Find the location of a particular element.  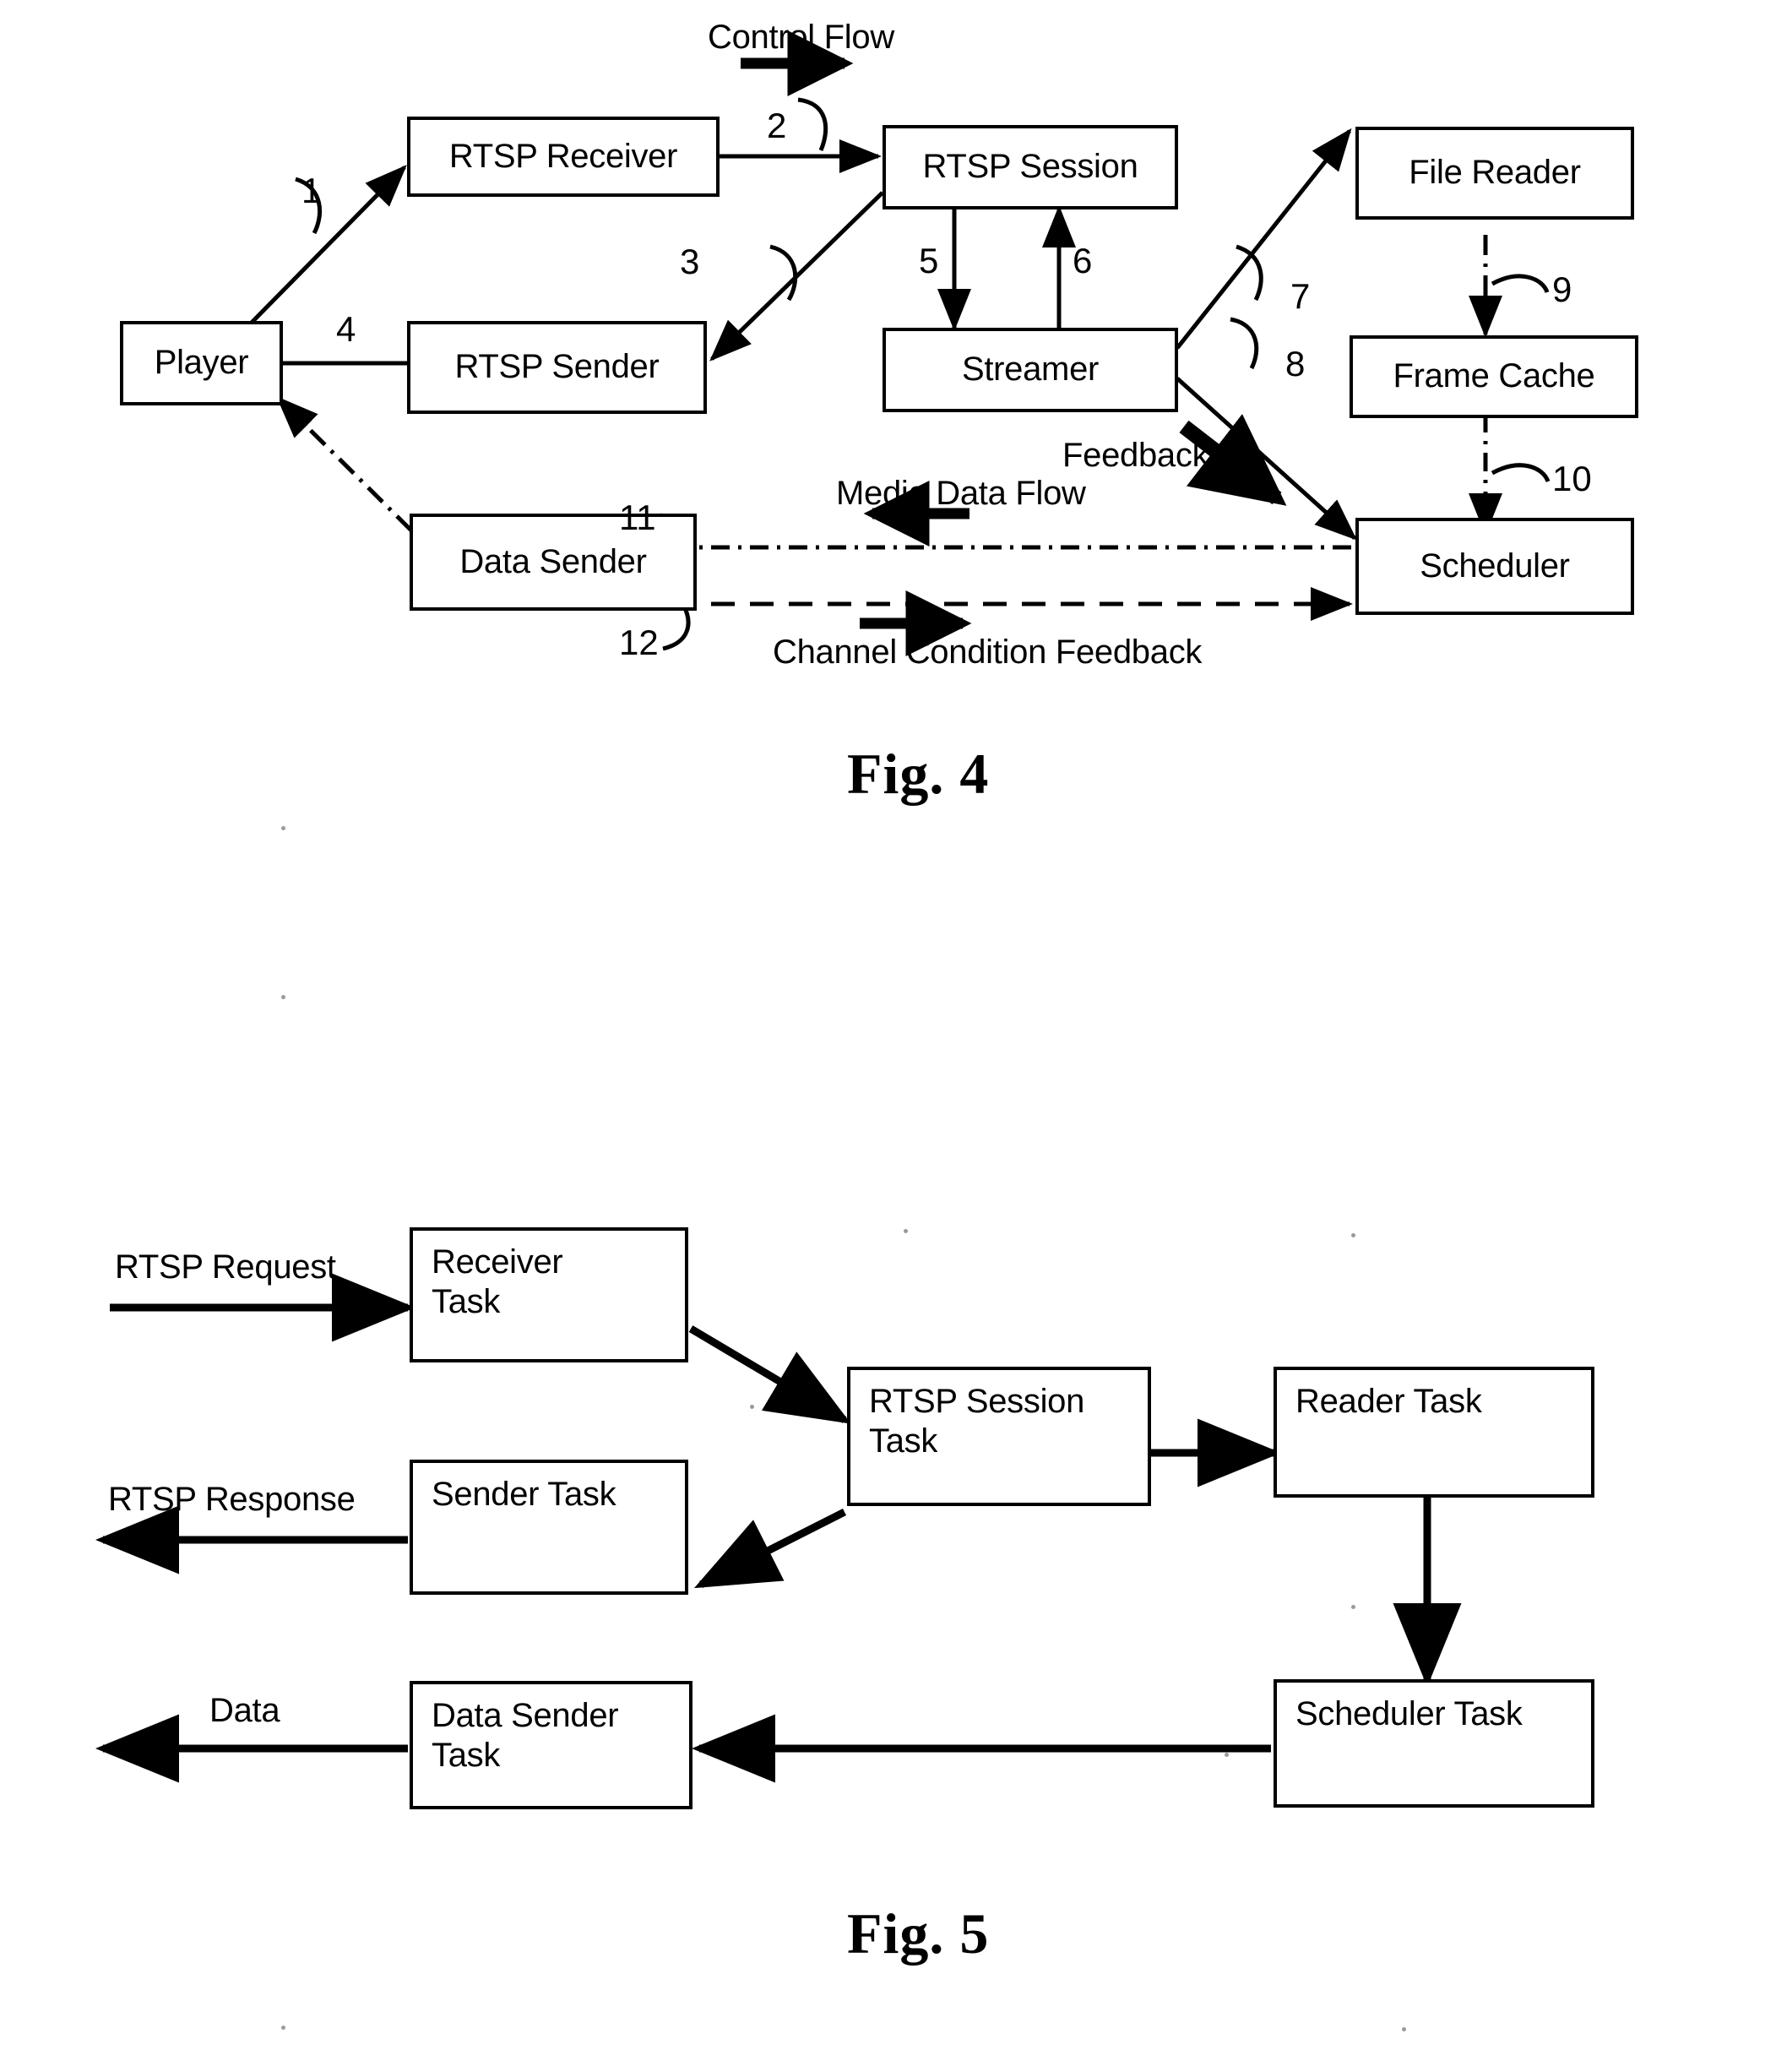

box-data-sender-task: Data Sender Task is located at coordinates (551, 1745).